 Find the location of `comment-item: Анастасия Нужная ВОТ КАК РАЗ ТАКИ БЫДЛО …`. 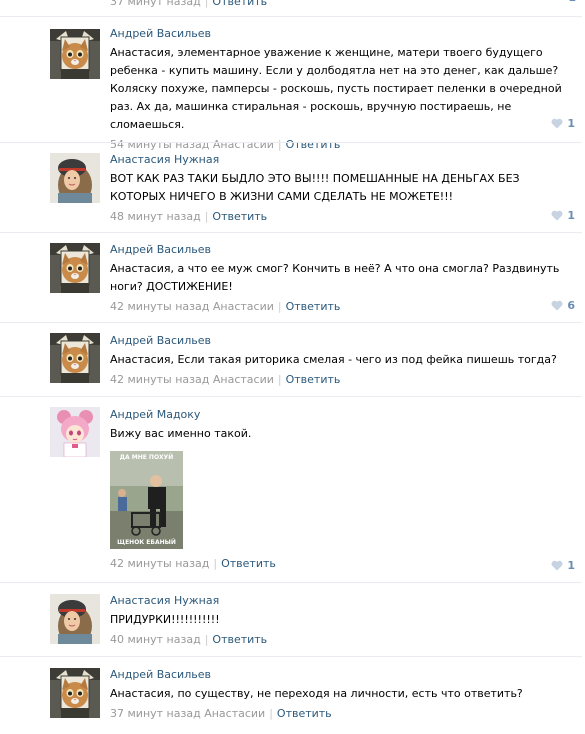

comment-item: Анастасия Нужная ВОТ КАК РАЗ ТАКИ БЫДЛО … is located at coordinates (291, 187).